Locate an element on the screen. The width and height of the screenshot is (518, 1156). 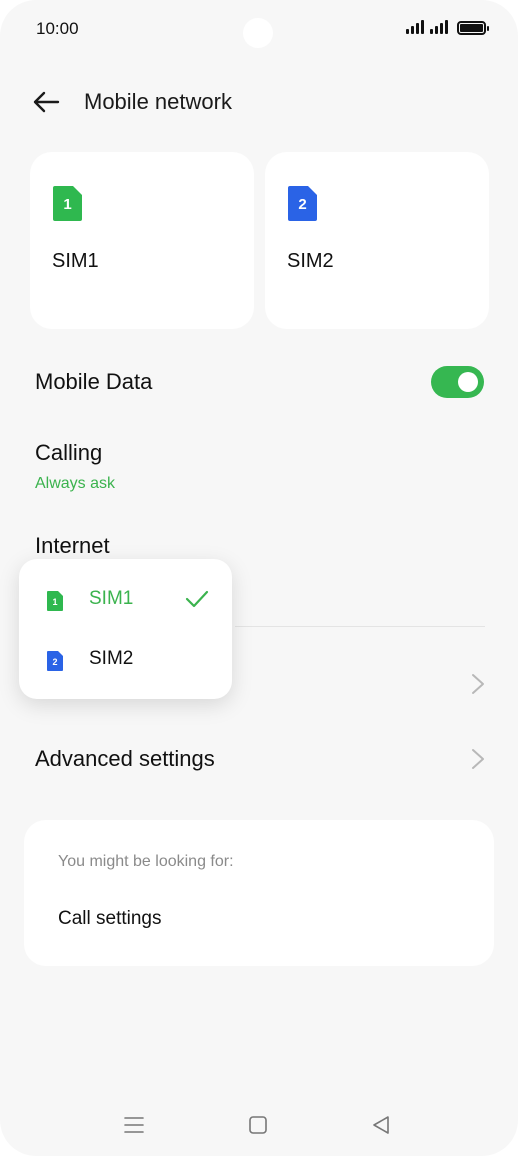
app-bar: Mobile network is located at coordinates (259, 102).